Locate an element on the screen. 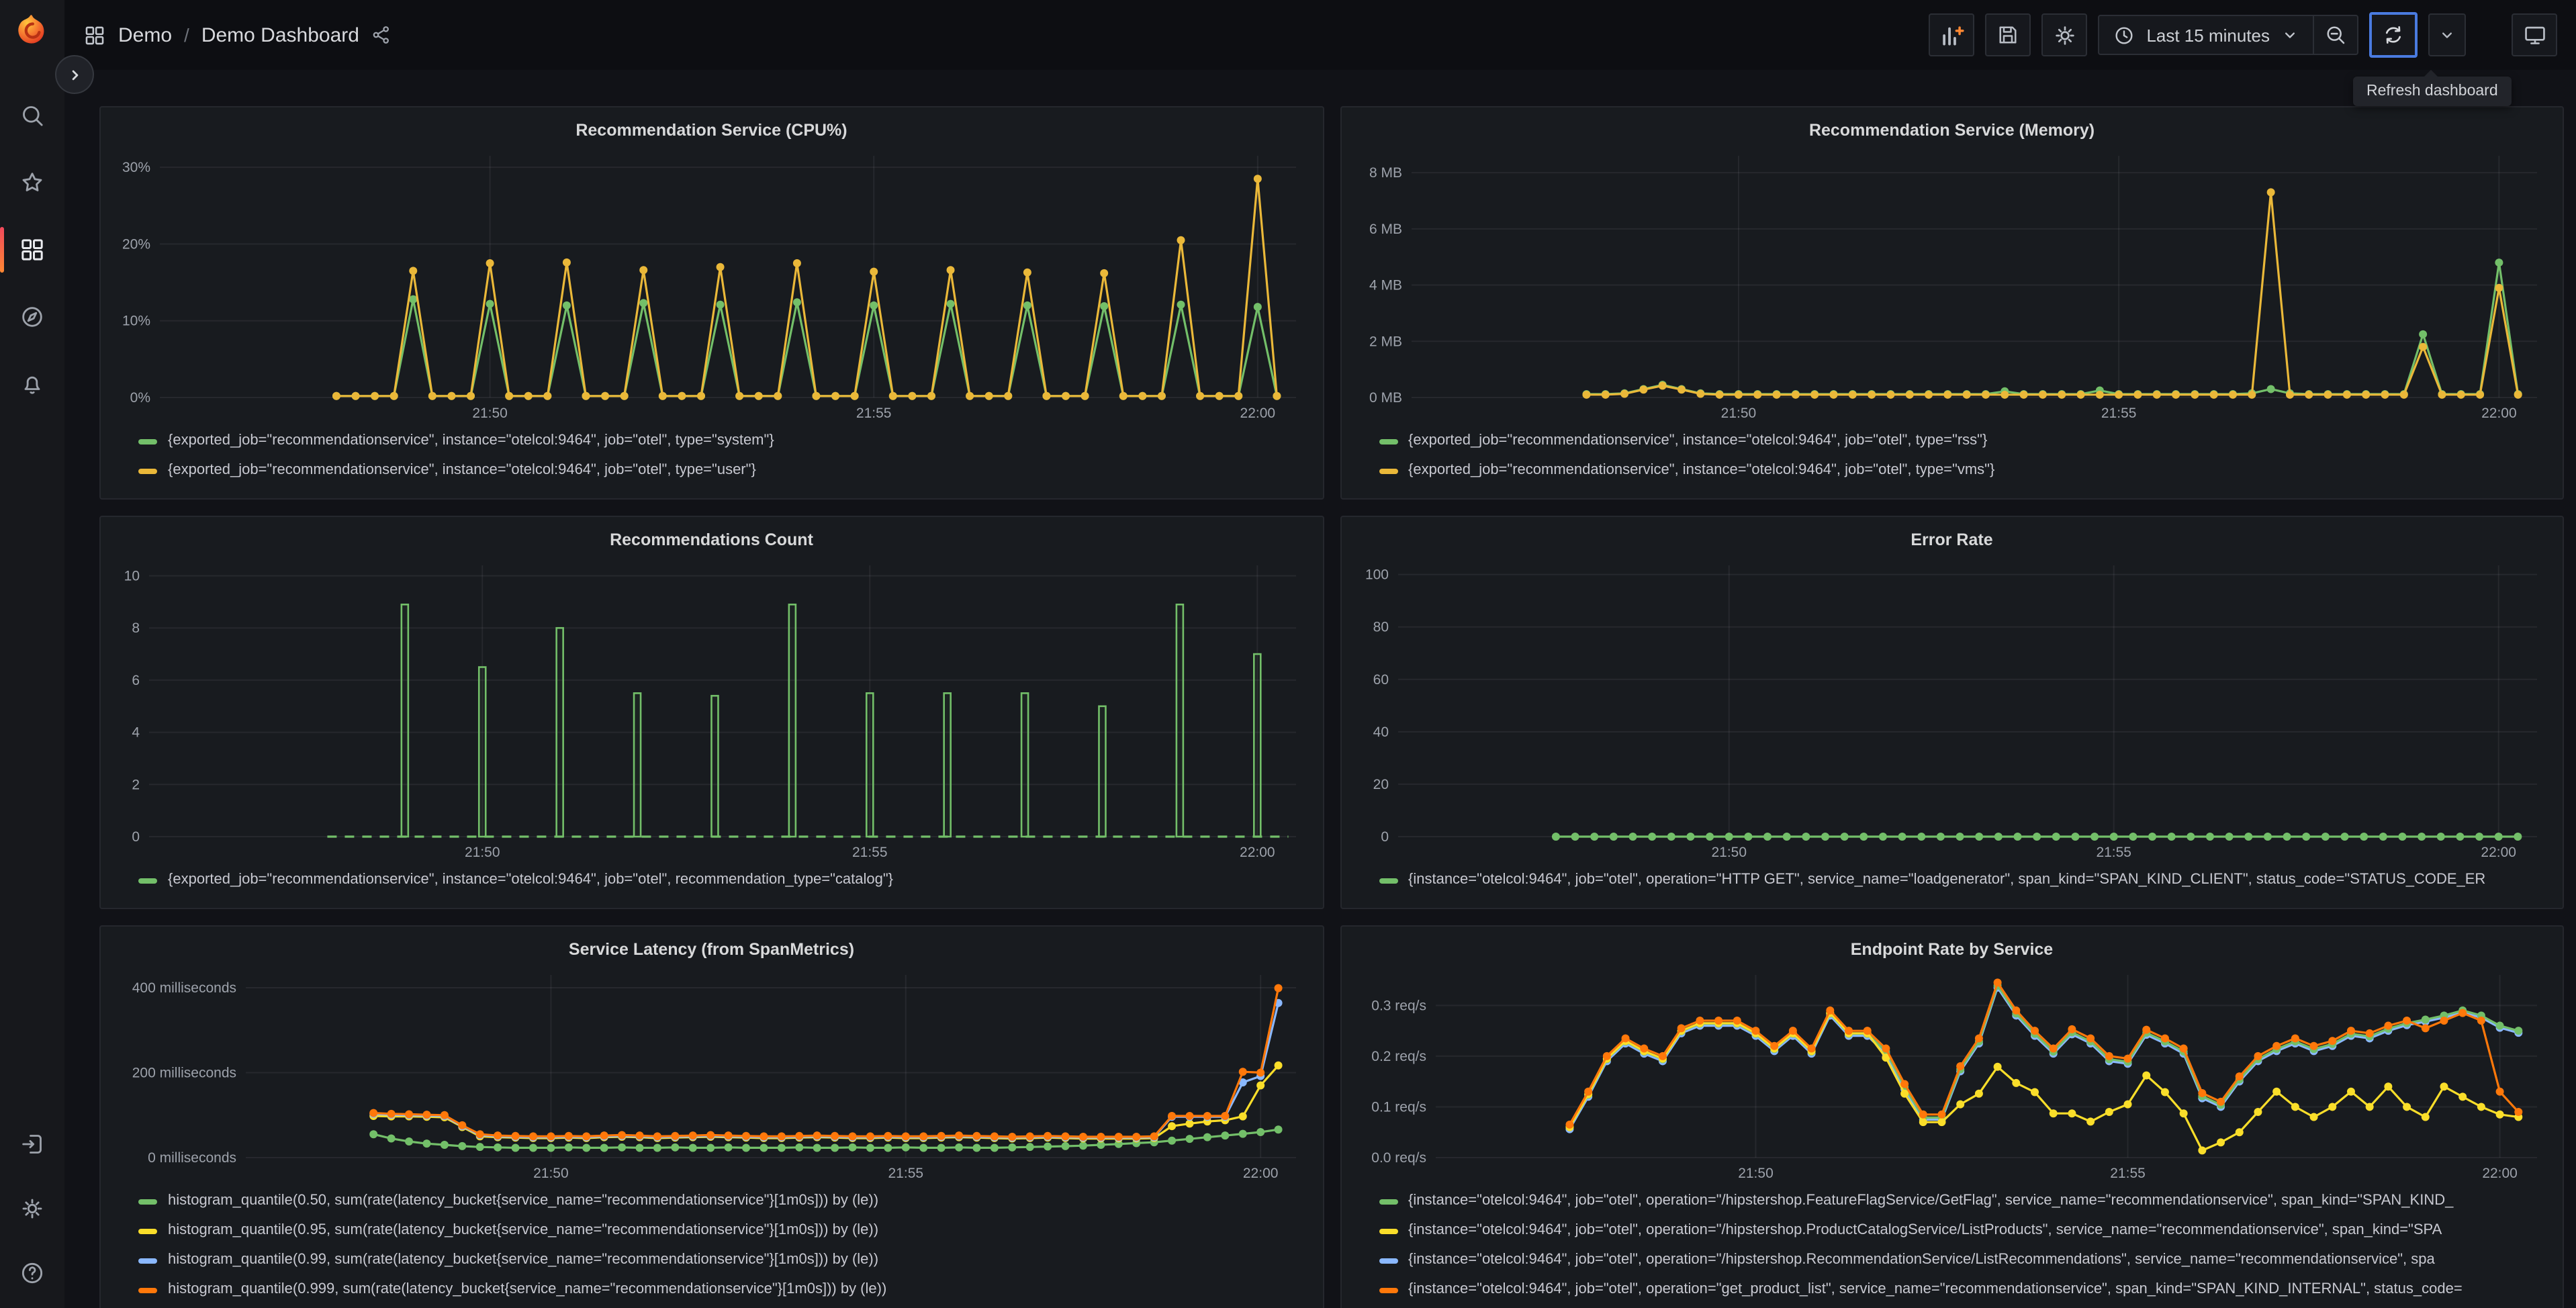  panel-title: Recommendation Service (Memory) is located at coordinates (1951, 130).